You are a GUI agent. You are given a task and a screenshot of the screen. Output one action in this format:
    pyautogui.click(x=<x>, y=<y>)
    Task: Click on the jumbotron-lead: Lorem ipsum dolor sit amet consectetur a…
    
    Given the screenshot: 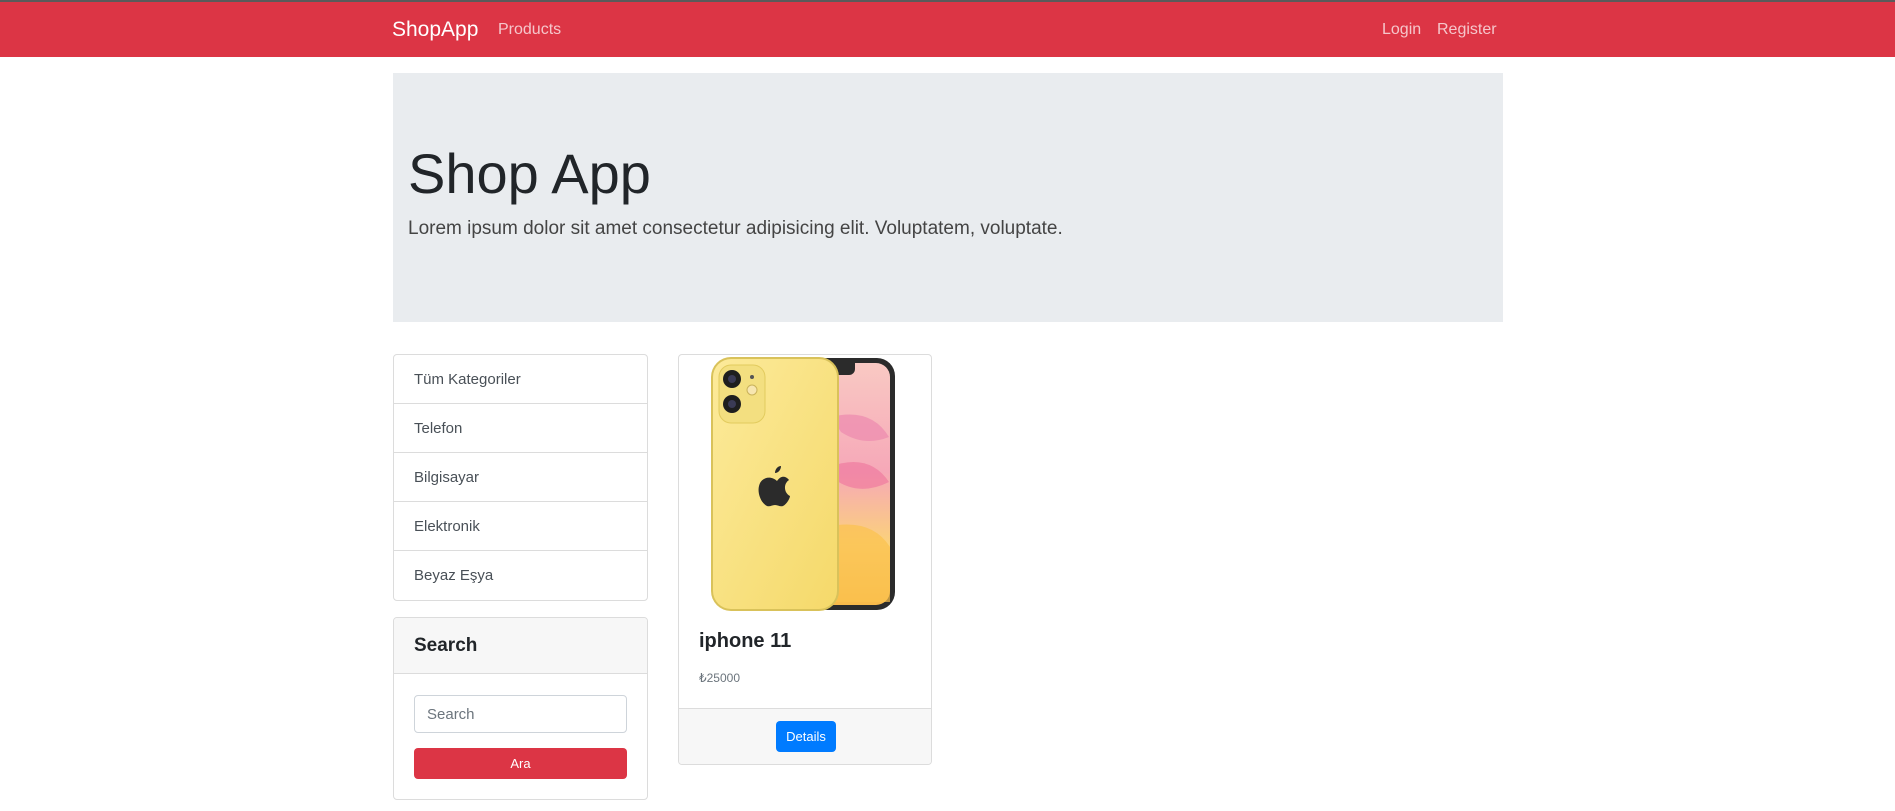 What is the action you would take?
    pyautogui.click(x=735, y=228)
    